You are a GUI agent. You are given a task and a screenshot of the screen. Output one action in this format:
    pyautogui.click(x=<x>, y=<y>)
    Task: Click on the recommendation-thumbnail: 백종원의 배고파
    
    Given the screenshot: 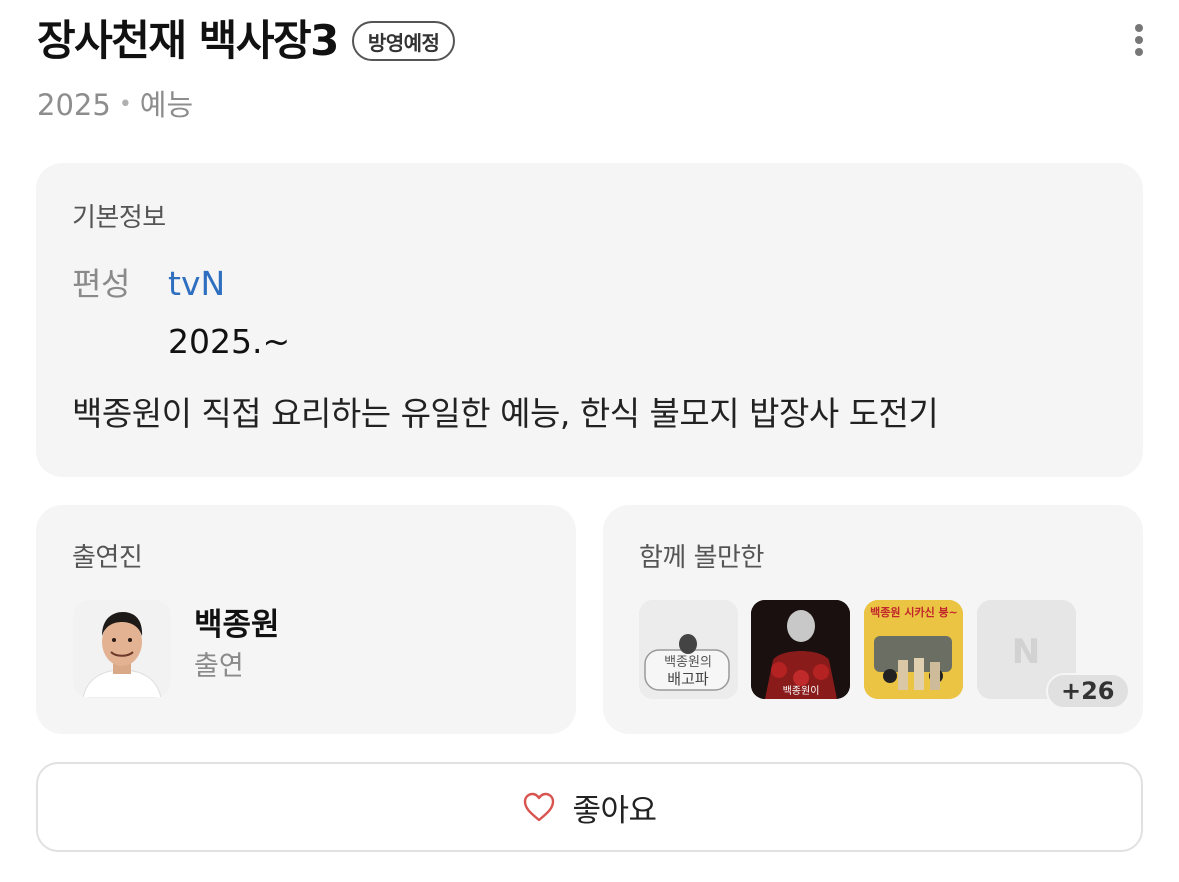 What is the action you would take?
    pyautogui.click(x=688, y=649)
    